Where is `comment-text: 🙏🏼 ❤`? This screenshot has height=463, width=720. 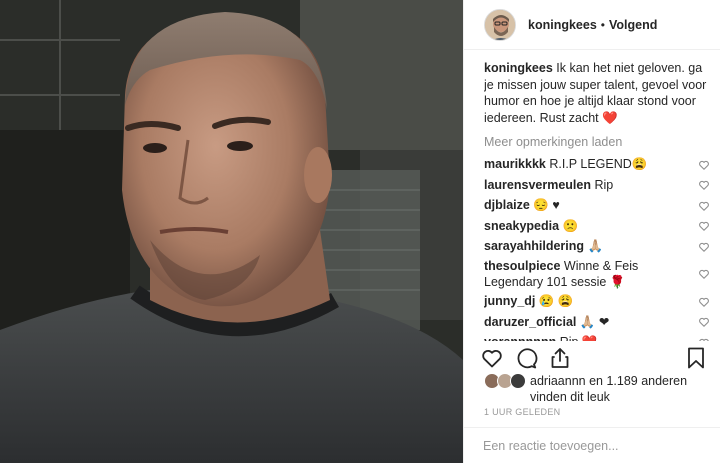 comment-text: 🙏🏼 ❤ is located at coordinates (594, 321).